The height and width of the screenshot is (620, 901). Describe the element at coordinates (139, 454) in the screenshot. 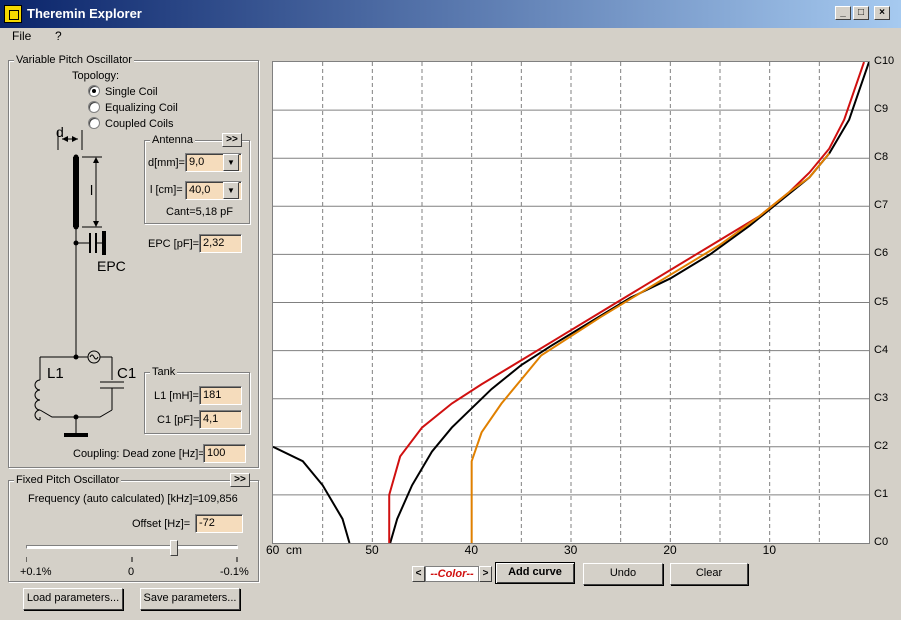

I see `coupling-label: Coupling: Dead zone [Hz]=` at that location.